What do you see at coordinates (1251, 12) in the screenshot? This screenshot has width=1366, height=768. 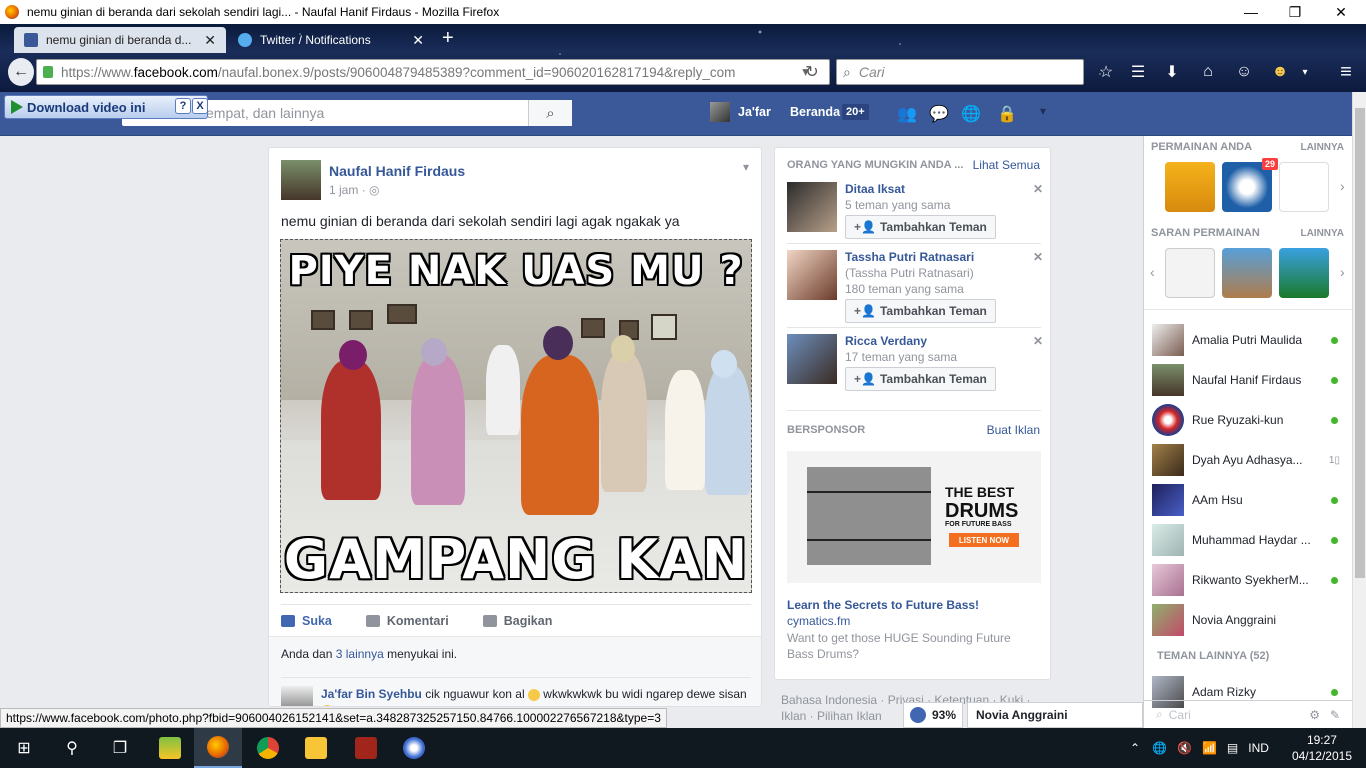 I see `minimize-button: —` at bounding box center [1251, 12].